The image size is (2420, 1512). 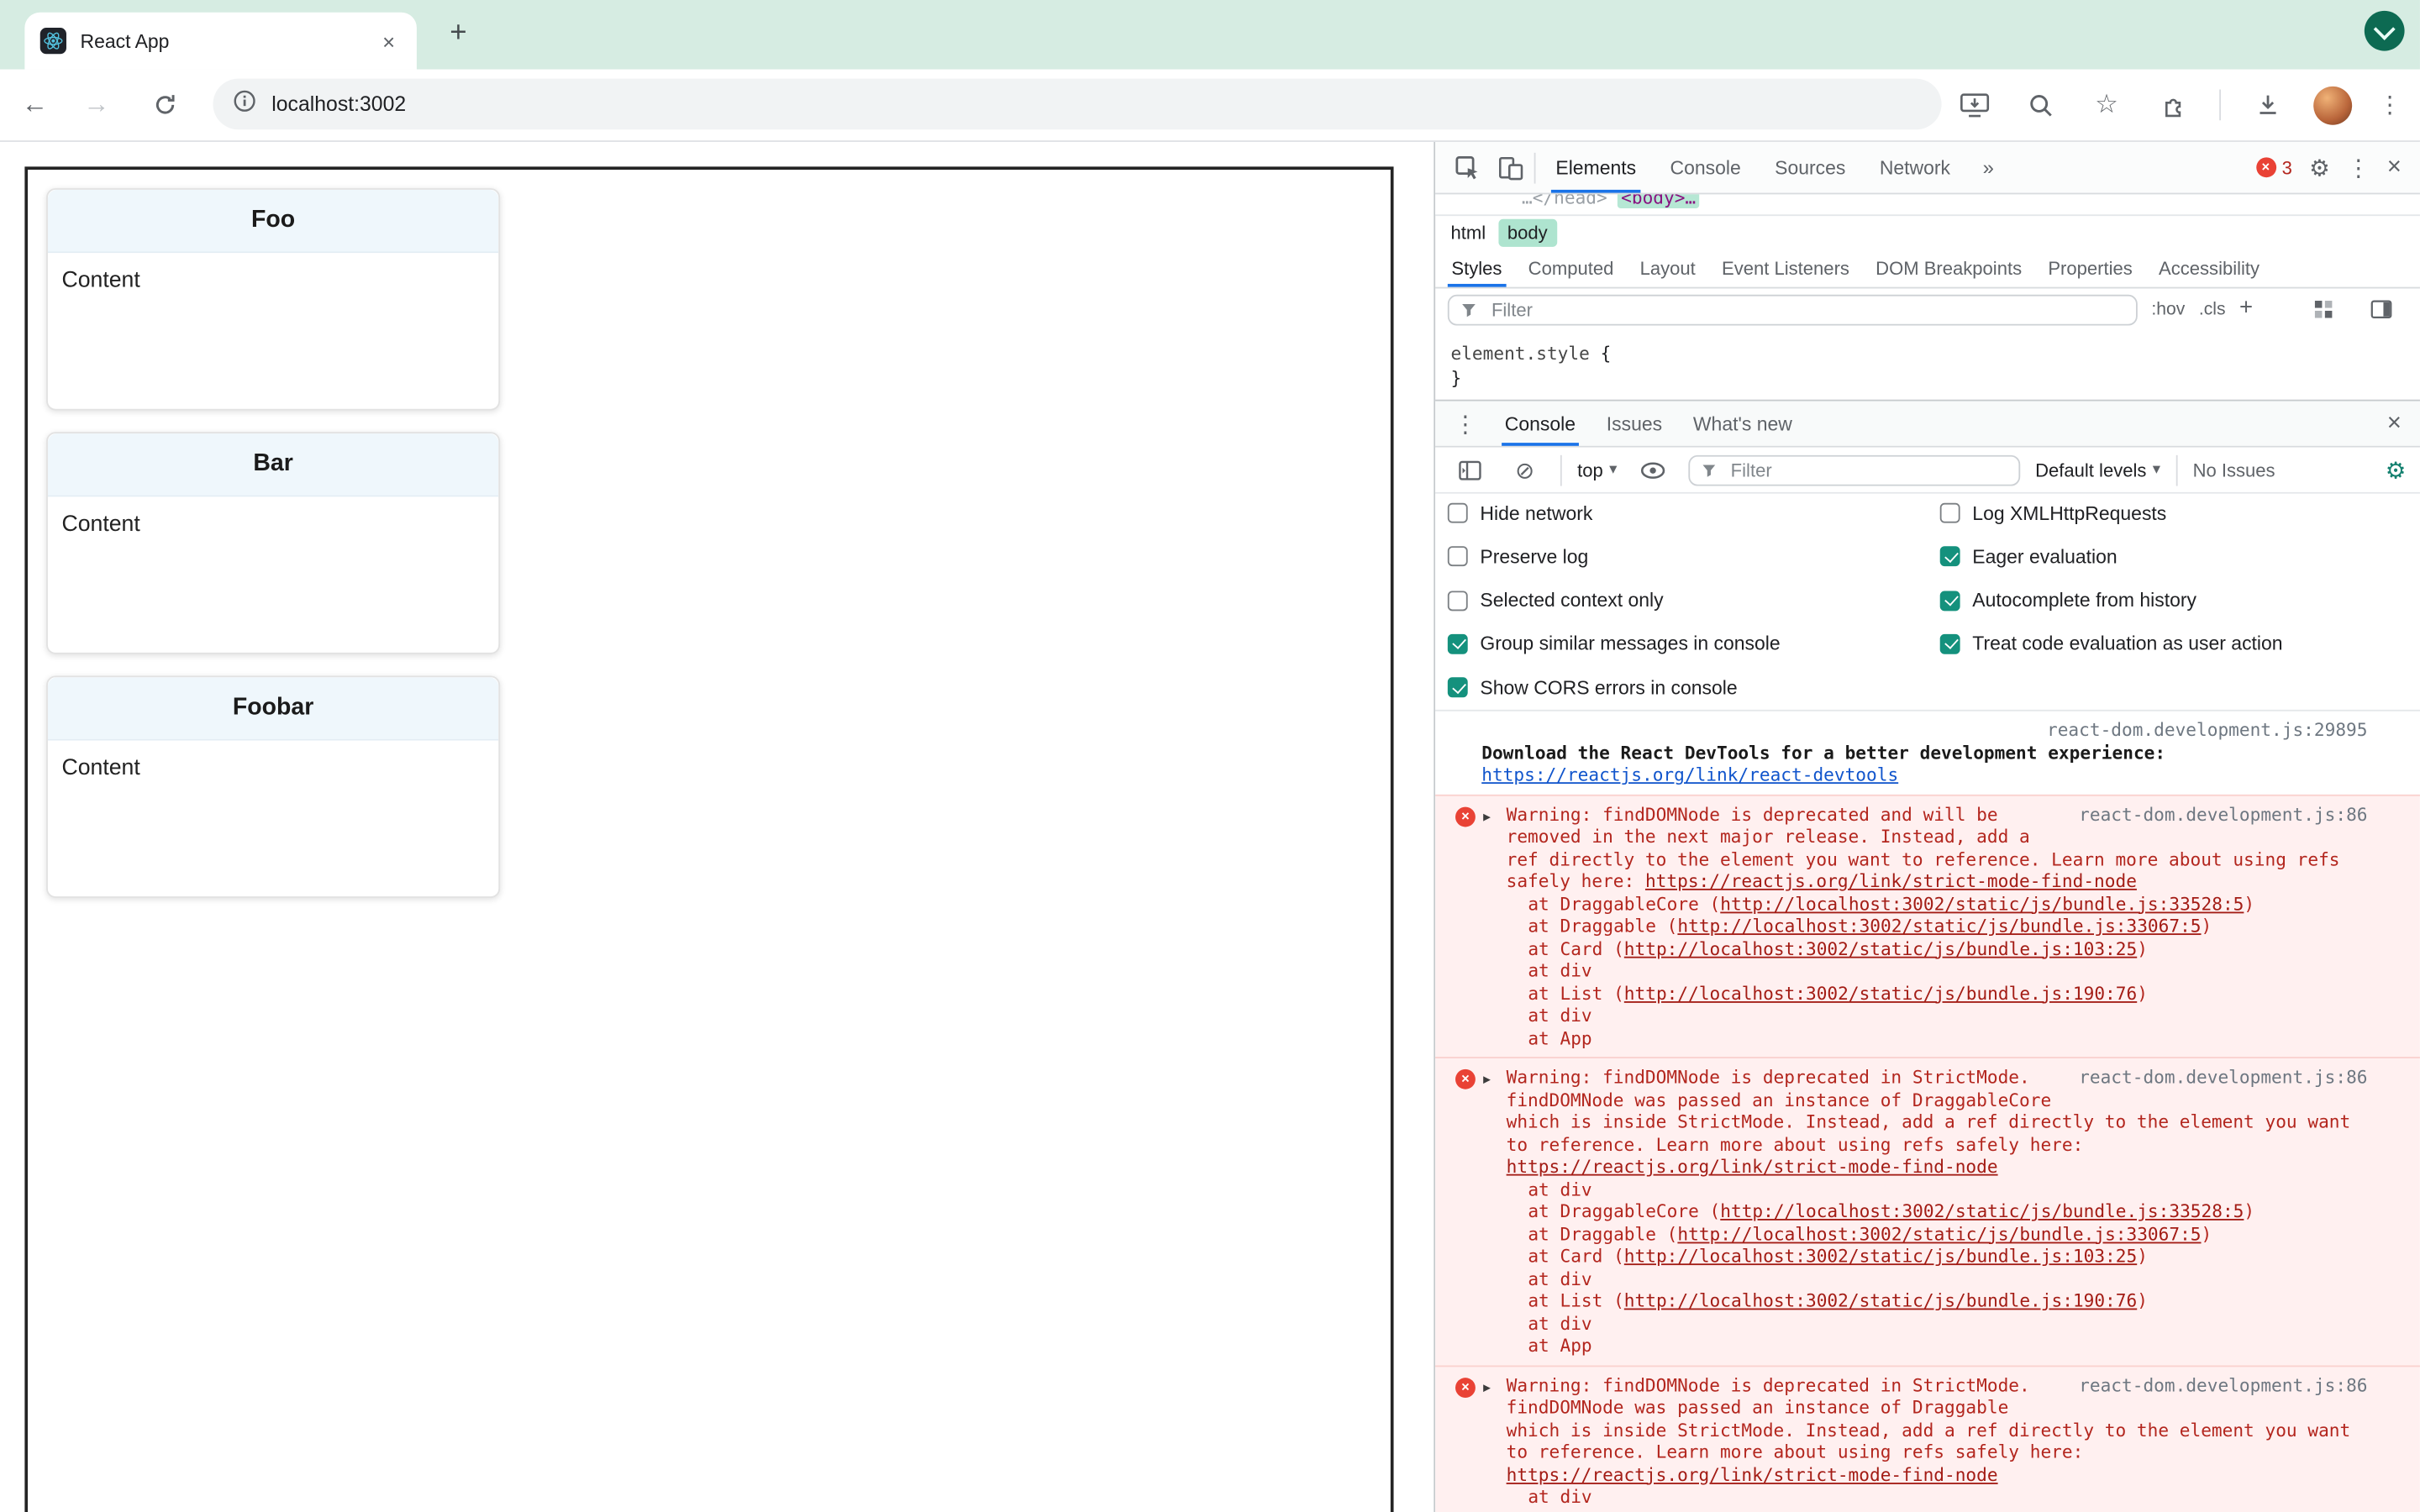 I want to click on computed-grid-icon, so click(x=2323, y=309).